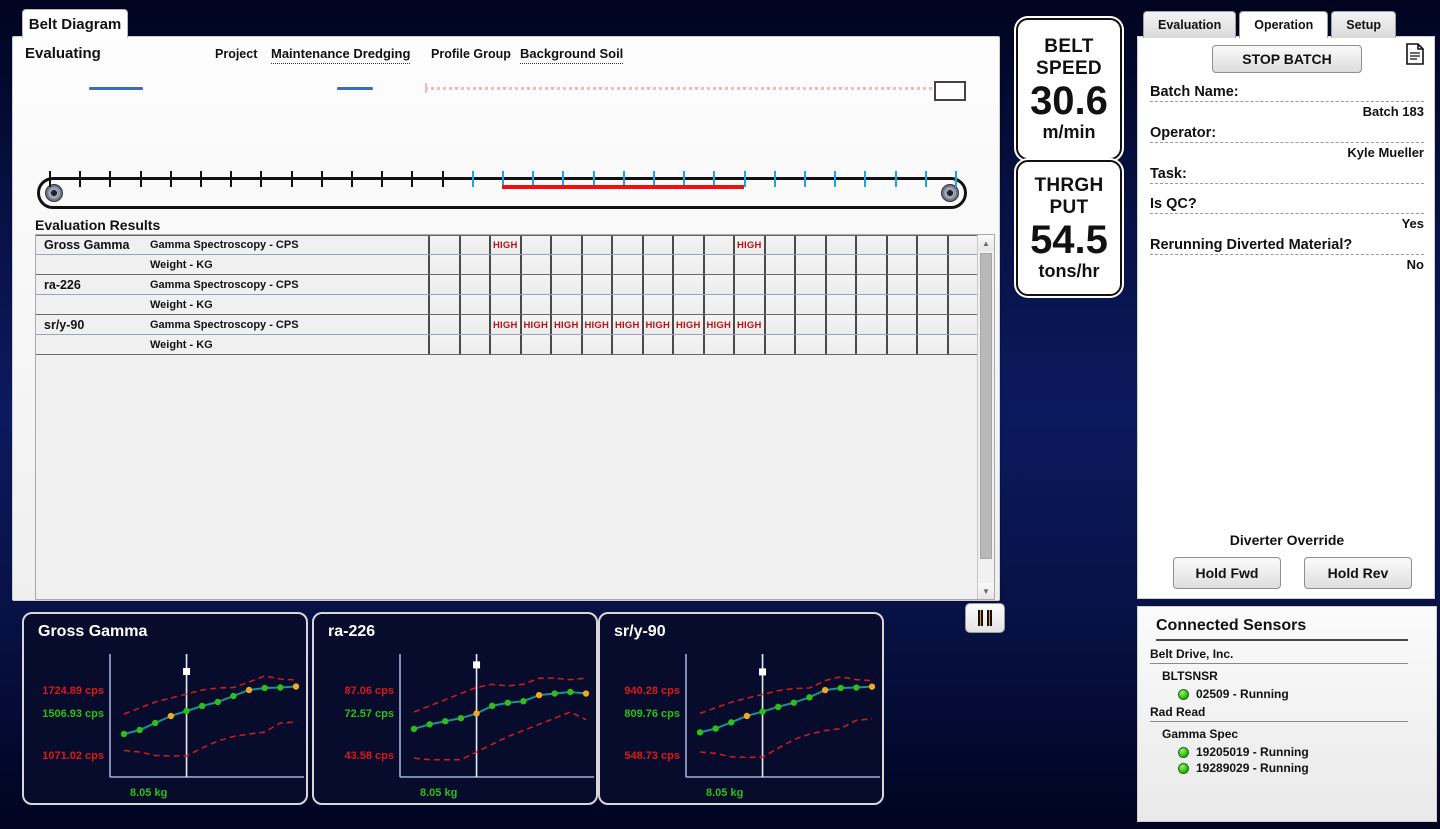  Describe the element at coordinates (986, 243) in the screenshot. I see `scroll-up-icon: ▲` at that location.